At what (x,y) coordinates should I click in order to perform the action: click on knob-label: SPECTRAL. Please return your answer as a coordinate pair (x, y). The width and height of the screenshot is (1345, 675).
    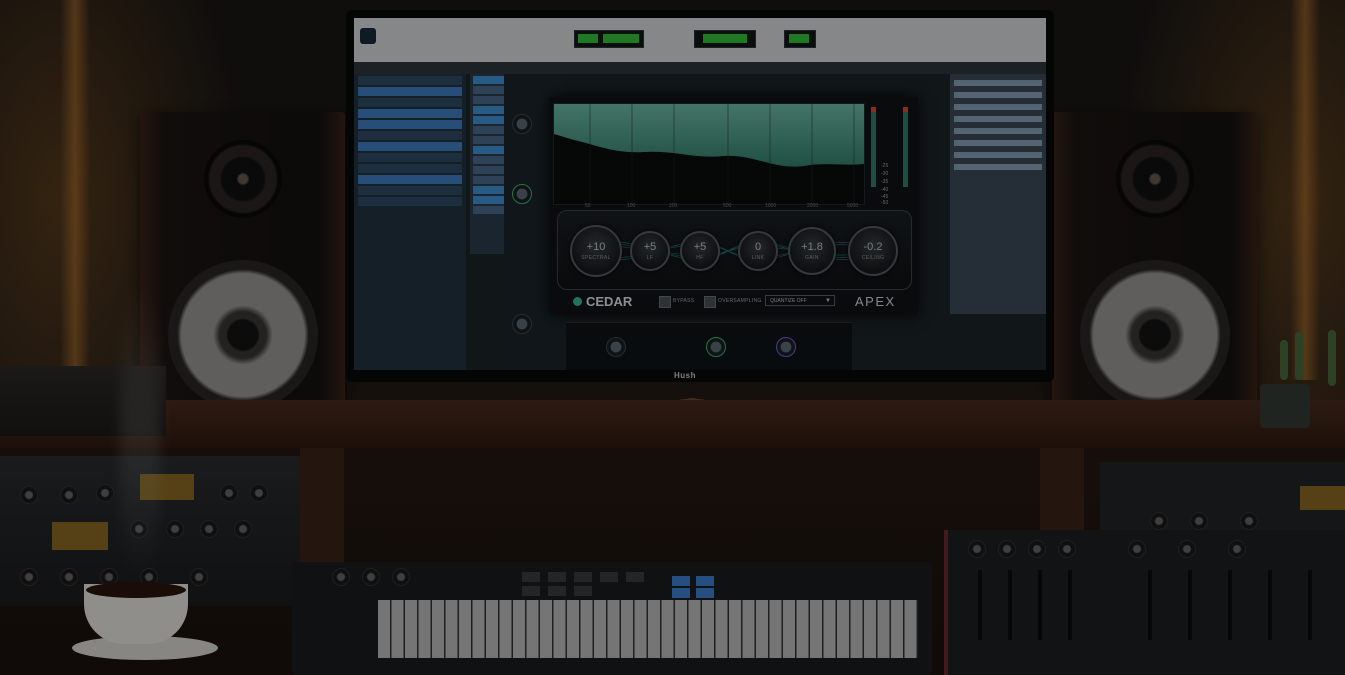
    Looking at the image, I should click on (596, 257).